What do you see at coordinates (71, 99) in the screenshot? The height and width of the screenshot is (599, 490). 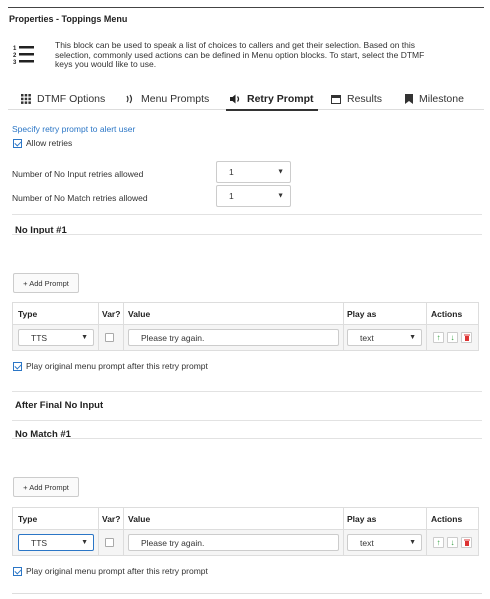 I see `tab-label: DTMF Options` at bounding box center [71, 99].